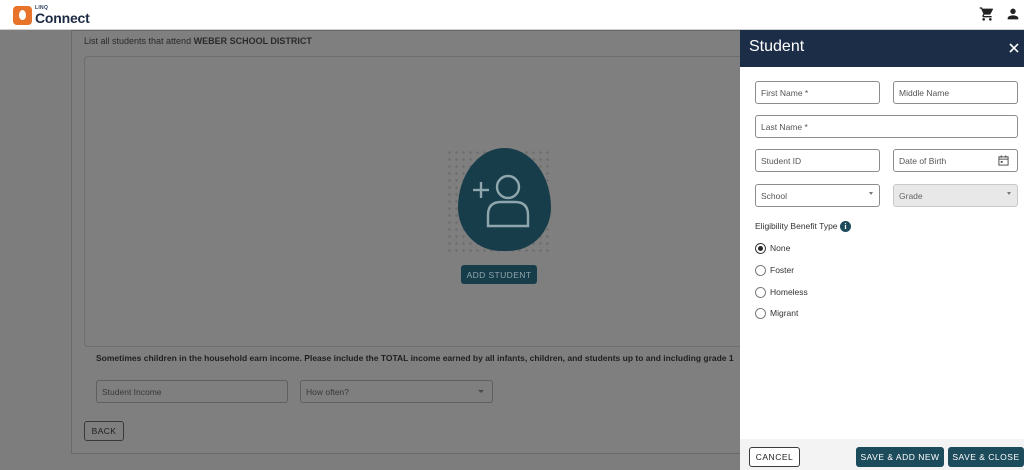  What do you see at coordinates (396, 391) in the screenshot?
I see `how-often-select: How often?` at bounding box center [396, 391].